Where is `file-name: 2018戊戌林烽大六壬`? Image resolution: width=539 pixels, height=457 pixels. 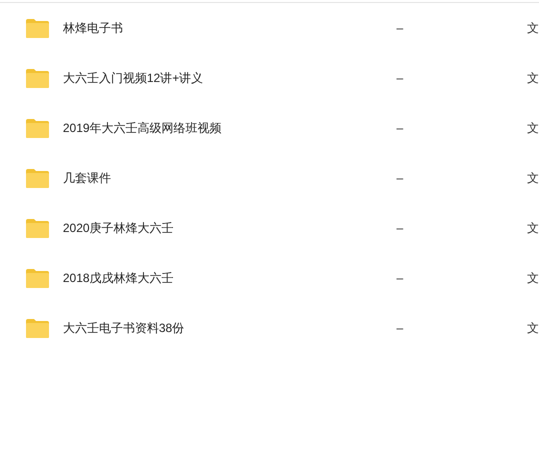
file-name: 2018戊戌林烽大六壬 is located at coordinates (118, 278).